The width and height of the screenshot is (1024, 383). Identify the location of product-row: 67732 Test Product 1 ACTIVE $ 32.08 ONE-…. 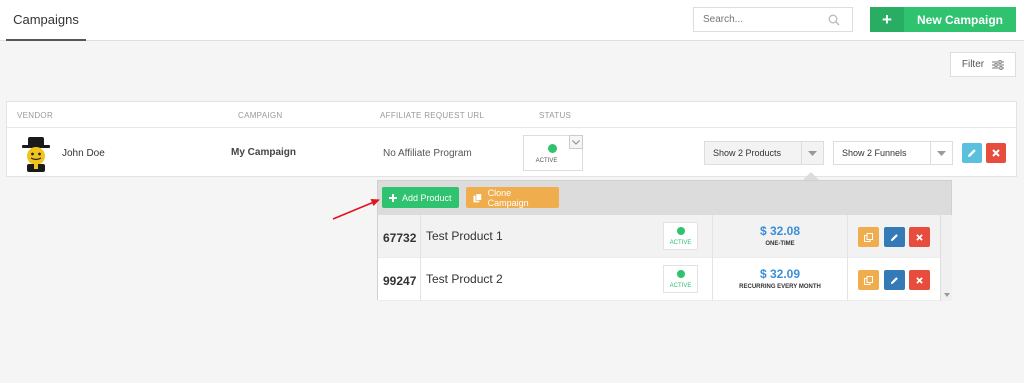
(659, 236).